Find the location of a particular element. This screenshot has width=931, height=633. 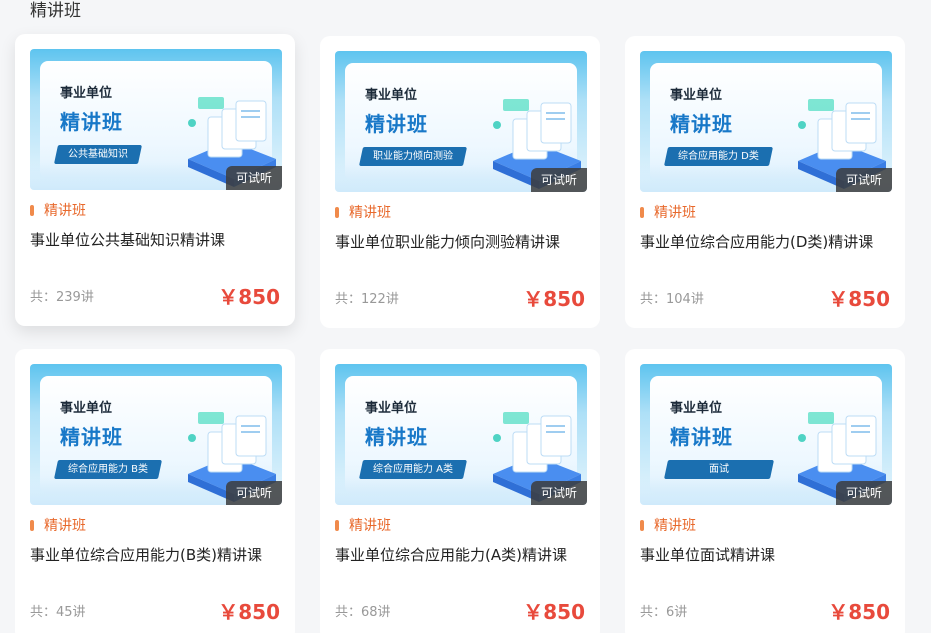

course-title: 事业单位综合应用能力(D类)精讲课 is located at coordinates (756, 242).